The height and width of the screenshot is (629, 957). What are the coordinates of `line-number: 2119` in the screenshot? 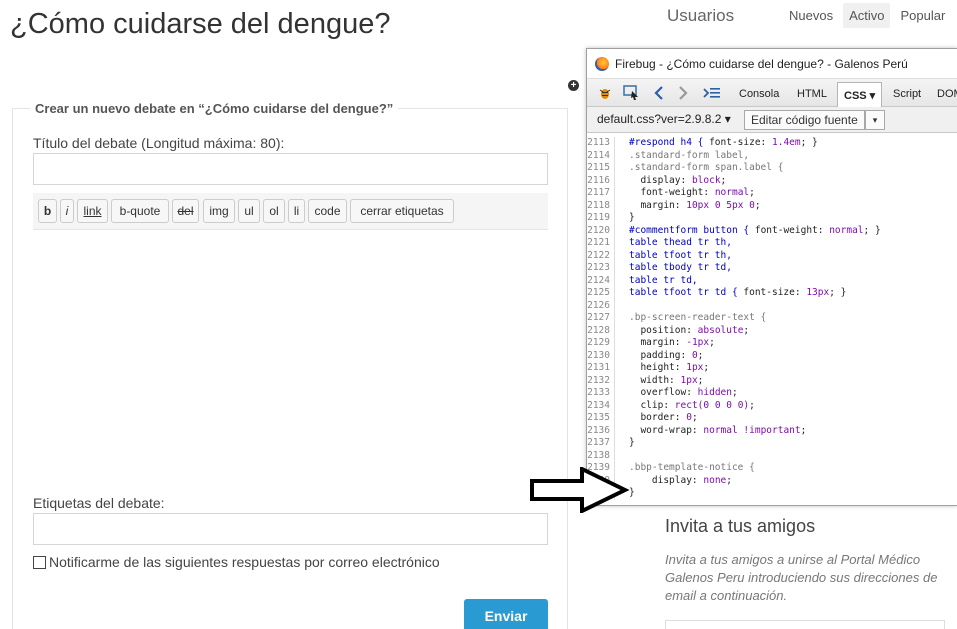 It's located at (601, 218).